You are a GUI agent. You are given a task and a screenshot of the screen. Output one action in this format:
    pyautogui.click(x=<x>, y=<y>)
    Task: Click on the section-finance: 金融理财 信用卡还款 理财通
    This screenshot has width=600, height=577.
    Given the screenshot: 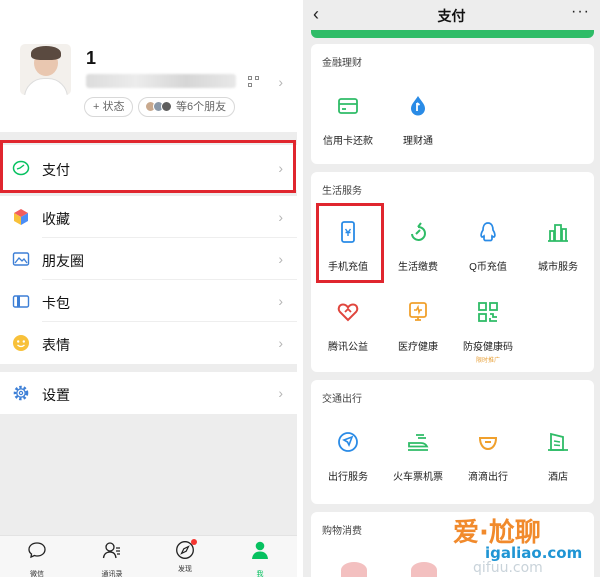 What is the action you would take?
    pyautogui.click(x=452, y=104)
    